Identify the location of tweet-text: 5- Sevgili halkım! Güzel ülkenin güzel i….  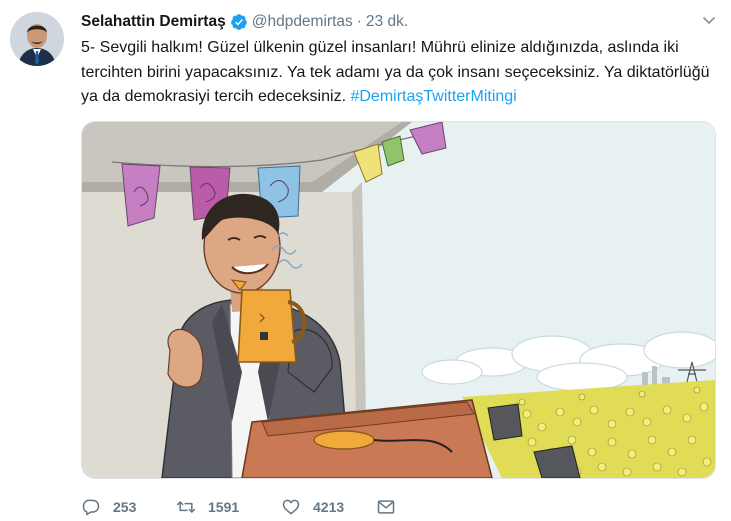
(398, 73).